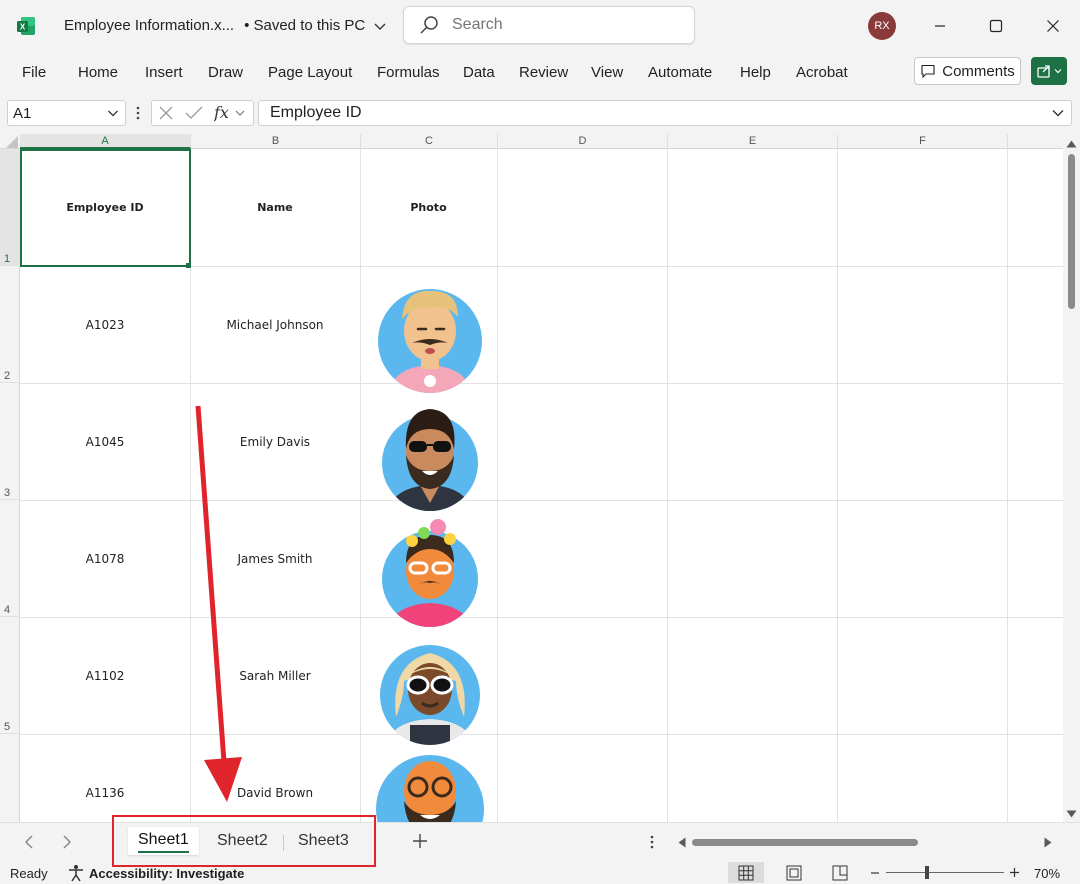 This screenshot has width=1080, height=884. Describe the element at coordinates (923, 141) in the screenshot. I see `column-header-f: F` at that location.